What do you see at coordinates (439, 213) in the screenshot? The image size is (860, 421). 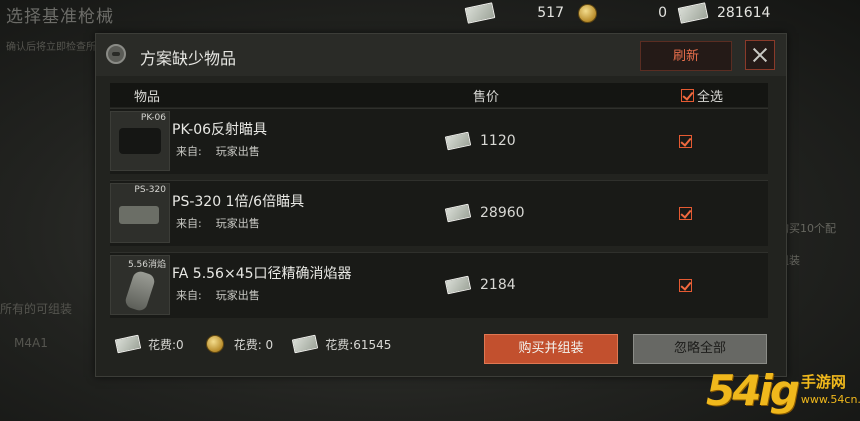 I see `list-item: PS-320 PS-320 1倍/6倍瞄具 来自: 玩家出售 28960` at bounding box center [439, 213].